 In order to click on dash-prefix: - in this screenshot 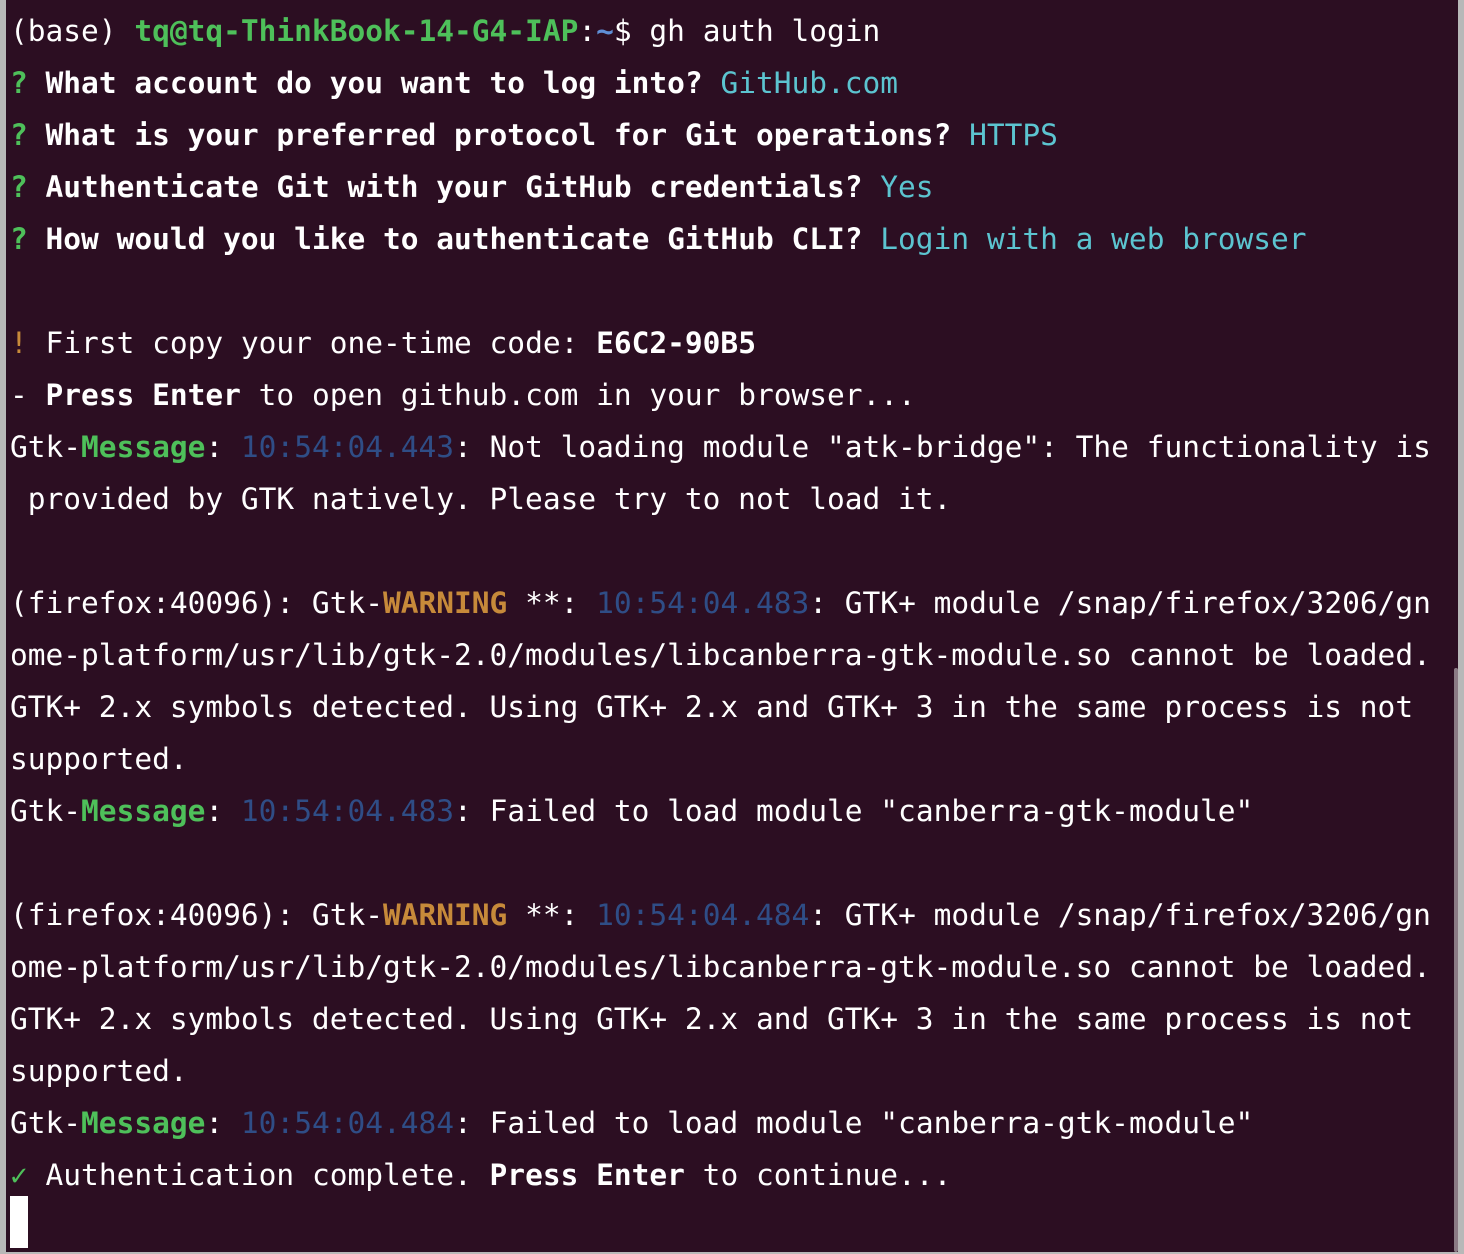, I will do `click(28, 395)`.